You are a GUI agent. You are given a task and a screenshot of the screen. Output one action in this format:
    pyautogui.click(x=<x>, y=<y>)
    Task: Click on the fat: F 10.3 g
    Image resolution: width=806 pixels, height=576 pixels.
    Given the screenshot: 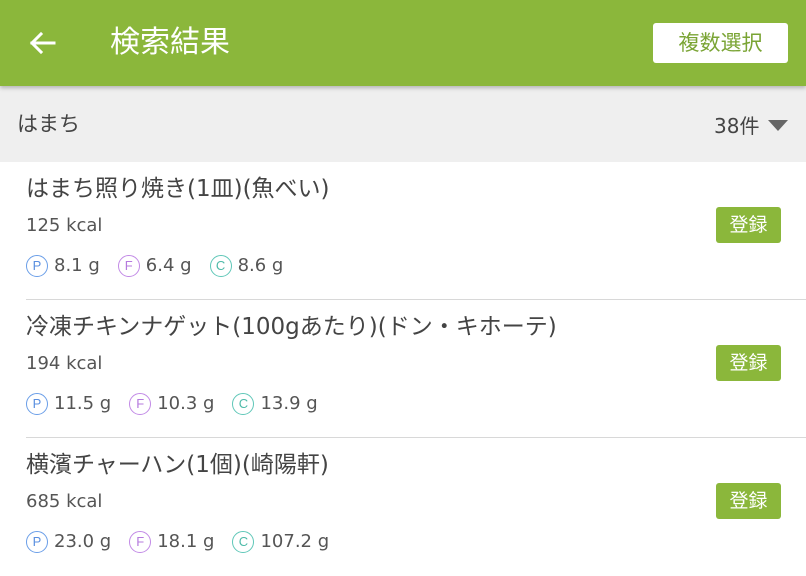 What is the action you would take?
    pyautogui.click(x=171, y=404)
    